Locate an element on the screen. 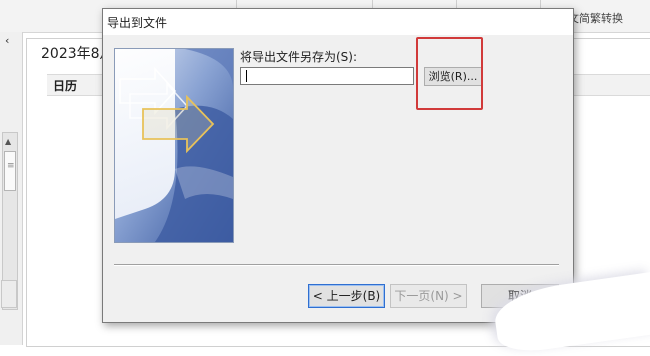 The width and height of the screenshot is (650, 356). left-navigation-strip: ‹ ▲ ≡ ▼ is located at coordinates (11, 188).